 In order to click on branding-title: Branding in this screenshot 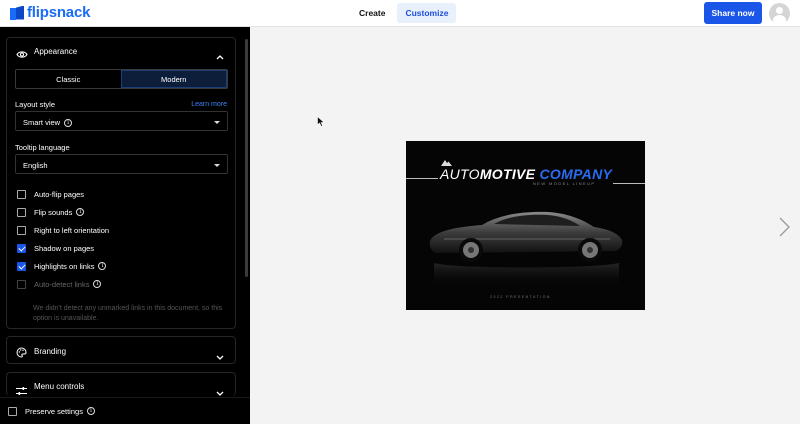, I will do `click(50, 351)`.